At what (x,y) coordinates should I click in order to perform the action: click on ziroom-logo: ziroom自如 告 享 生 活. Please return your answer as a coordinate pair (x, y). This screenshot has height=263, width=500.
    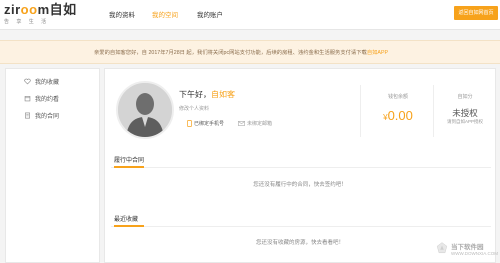
    Looking at the image, I should click on (40, 13).